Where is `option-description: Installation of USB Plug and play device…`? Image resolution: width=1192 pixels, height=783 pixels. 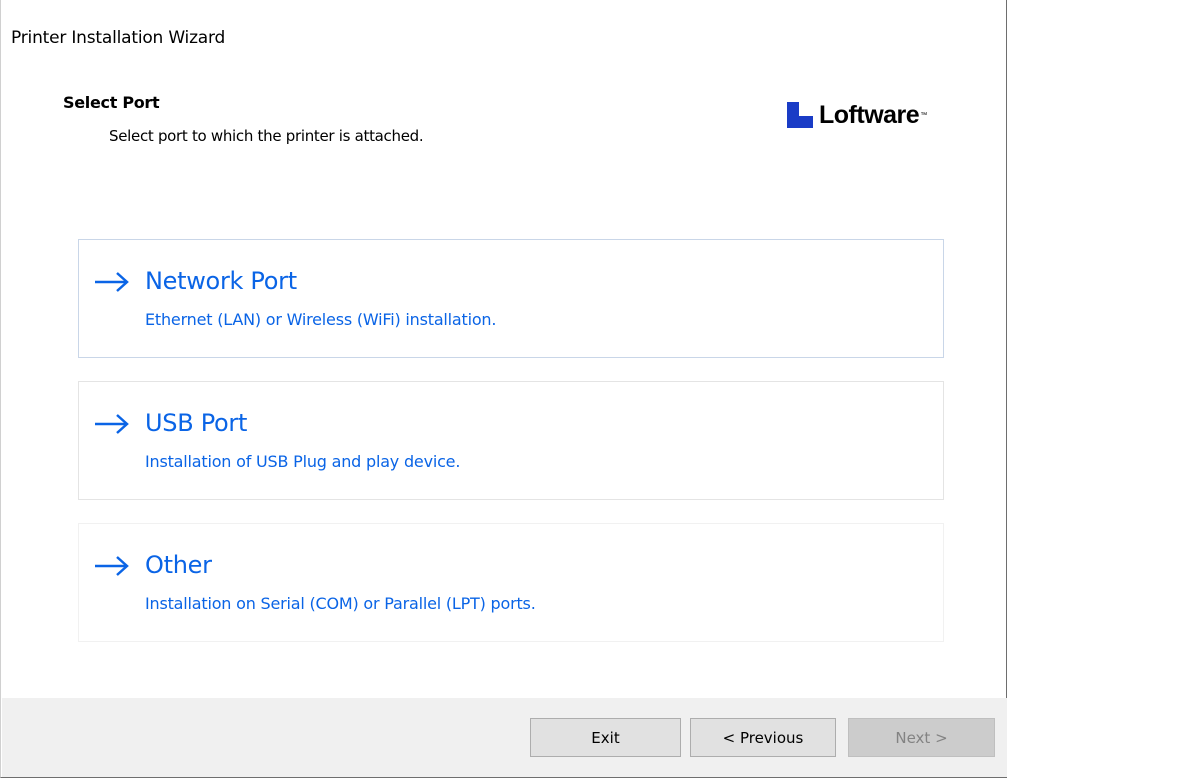
option-description: Installation of USB Plug and play device… is located at coordinates (303, 461).